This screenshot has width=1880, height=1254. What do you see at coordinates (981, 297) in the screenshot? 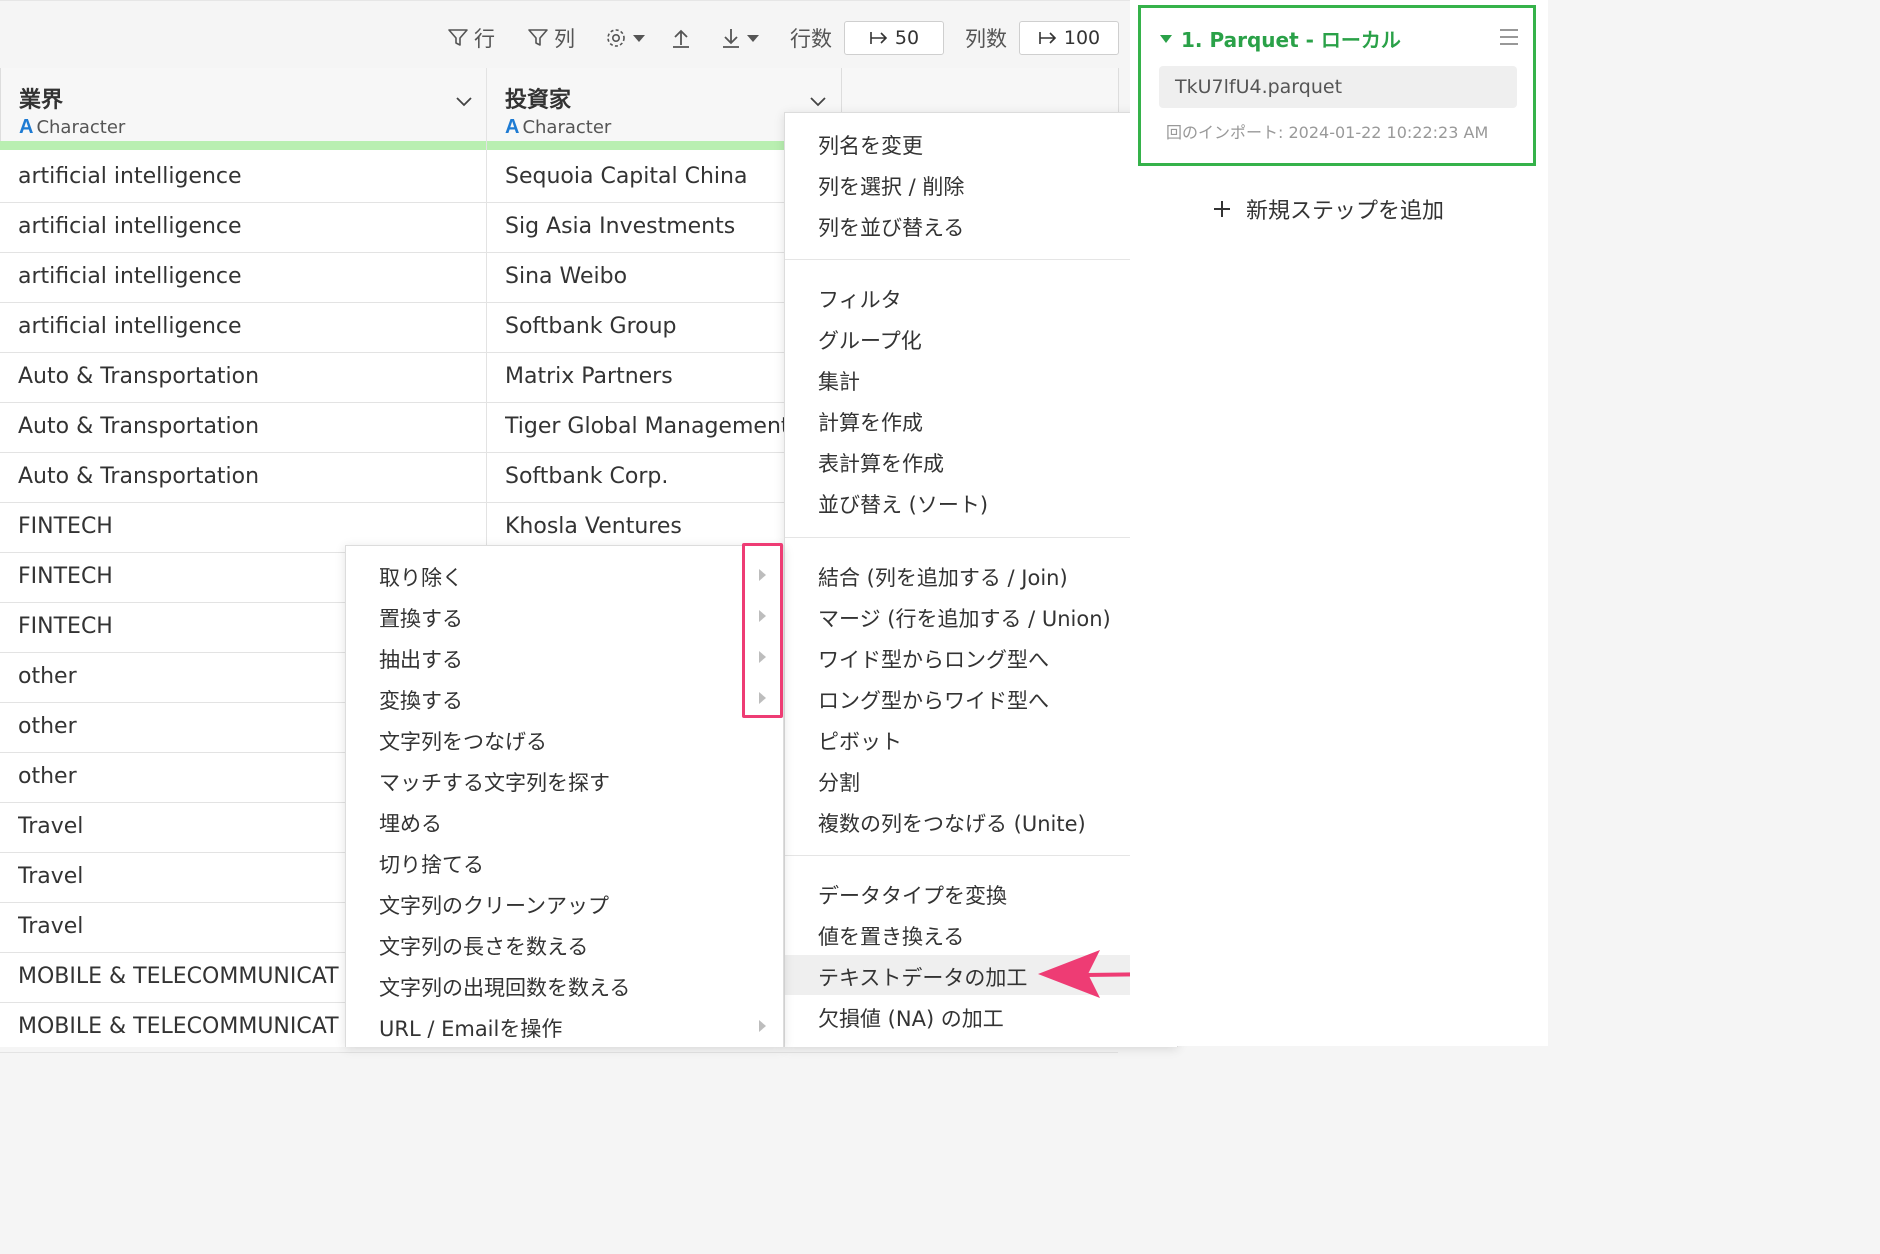
I see `column-menu-item: フィルタ` at bounding box center [981, 297].